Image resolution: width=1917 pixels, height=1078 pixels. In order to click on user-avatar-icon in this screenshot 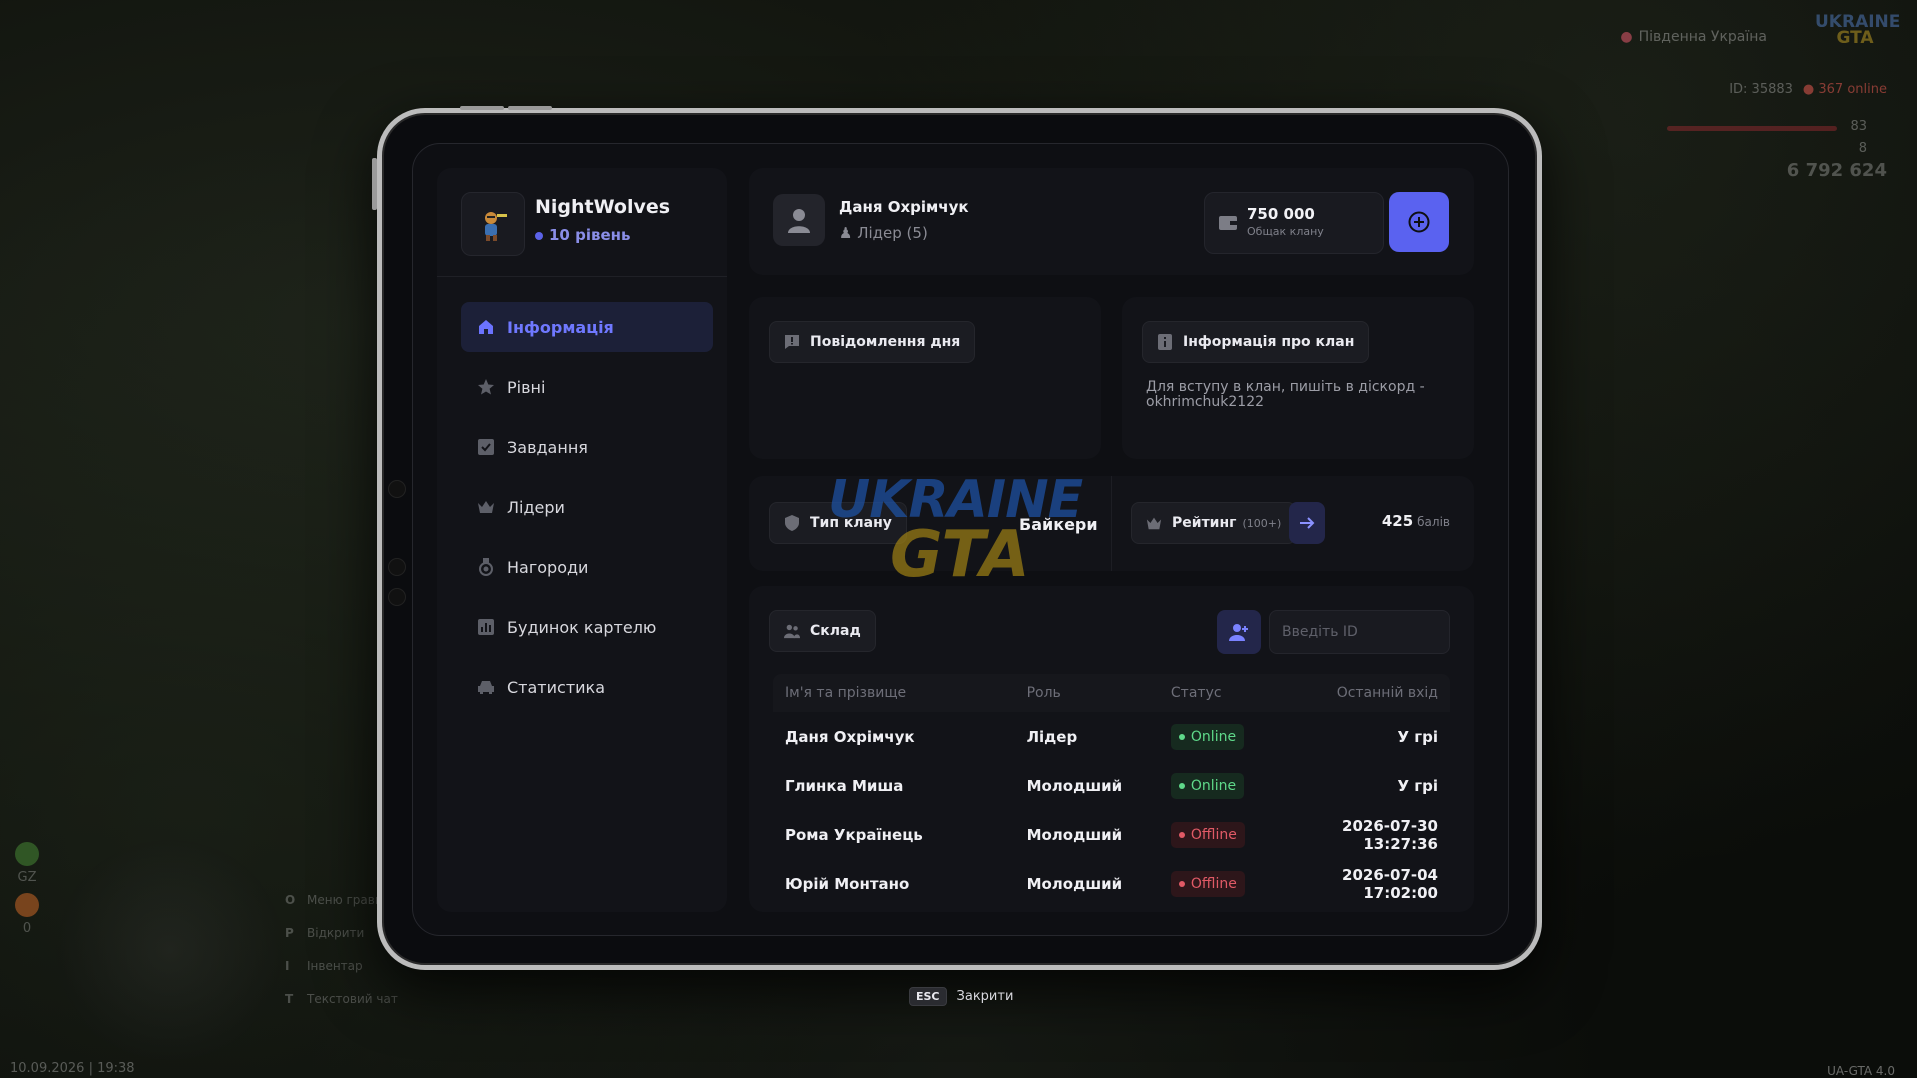, I will do `click(799, 220)`.